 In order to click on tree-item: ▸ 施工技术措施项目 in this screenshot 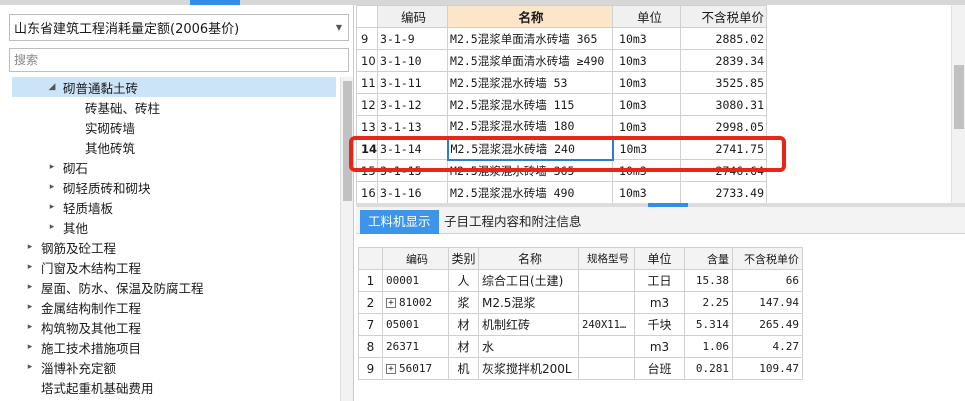, I will do `click(174, 347)`.